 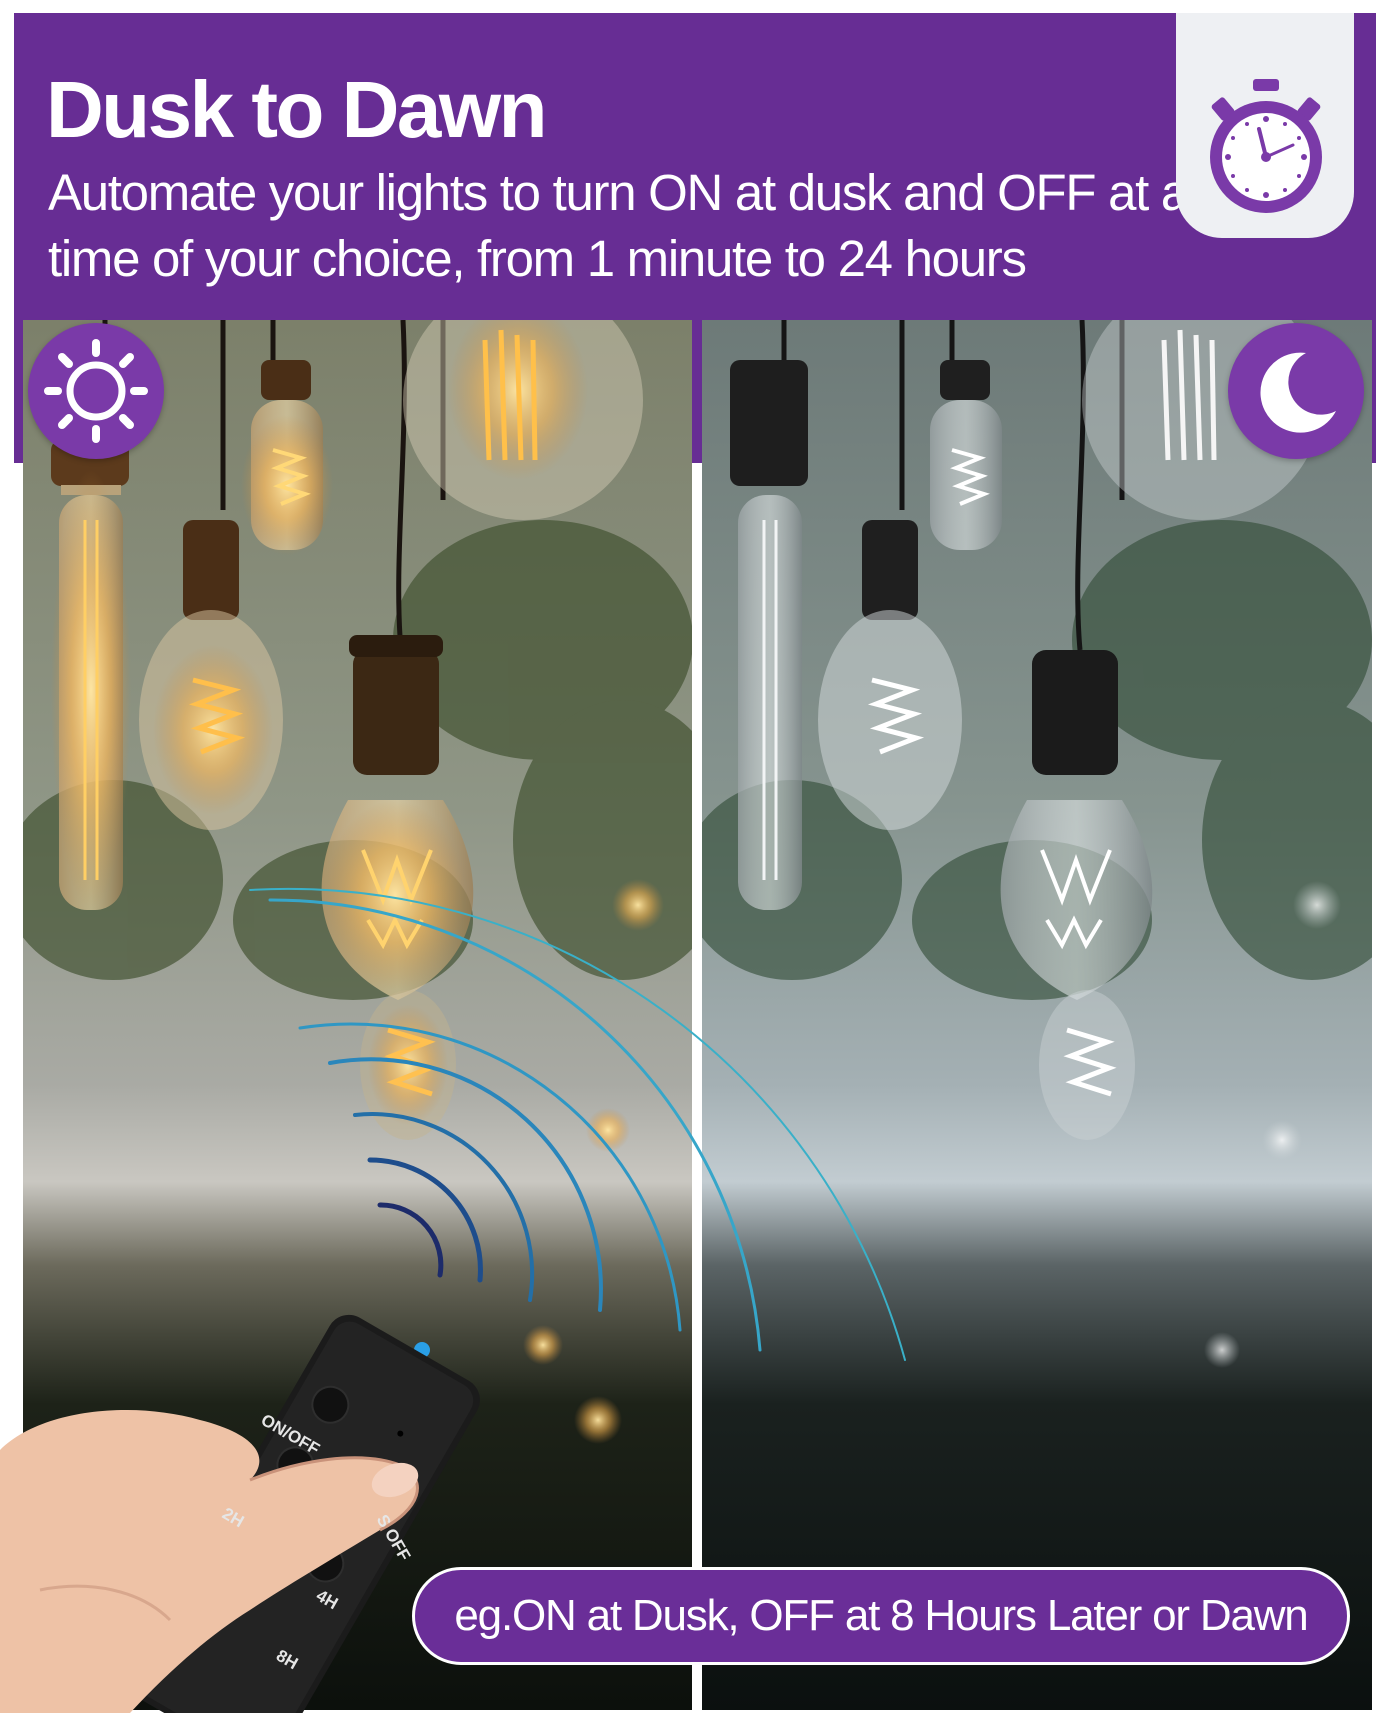 I want to click on day-badge, so click(x=96, y=391).